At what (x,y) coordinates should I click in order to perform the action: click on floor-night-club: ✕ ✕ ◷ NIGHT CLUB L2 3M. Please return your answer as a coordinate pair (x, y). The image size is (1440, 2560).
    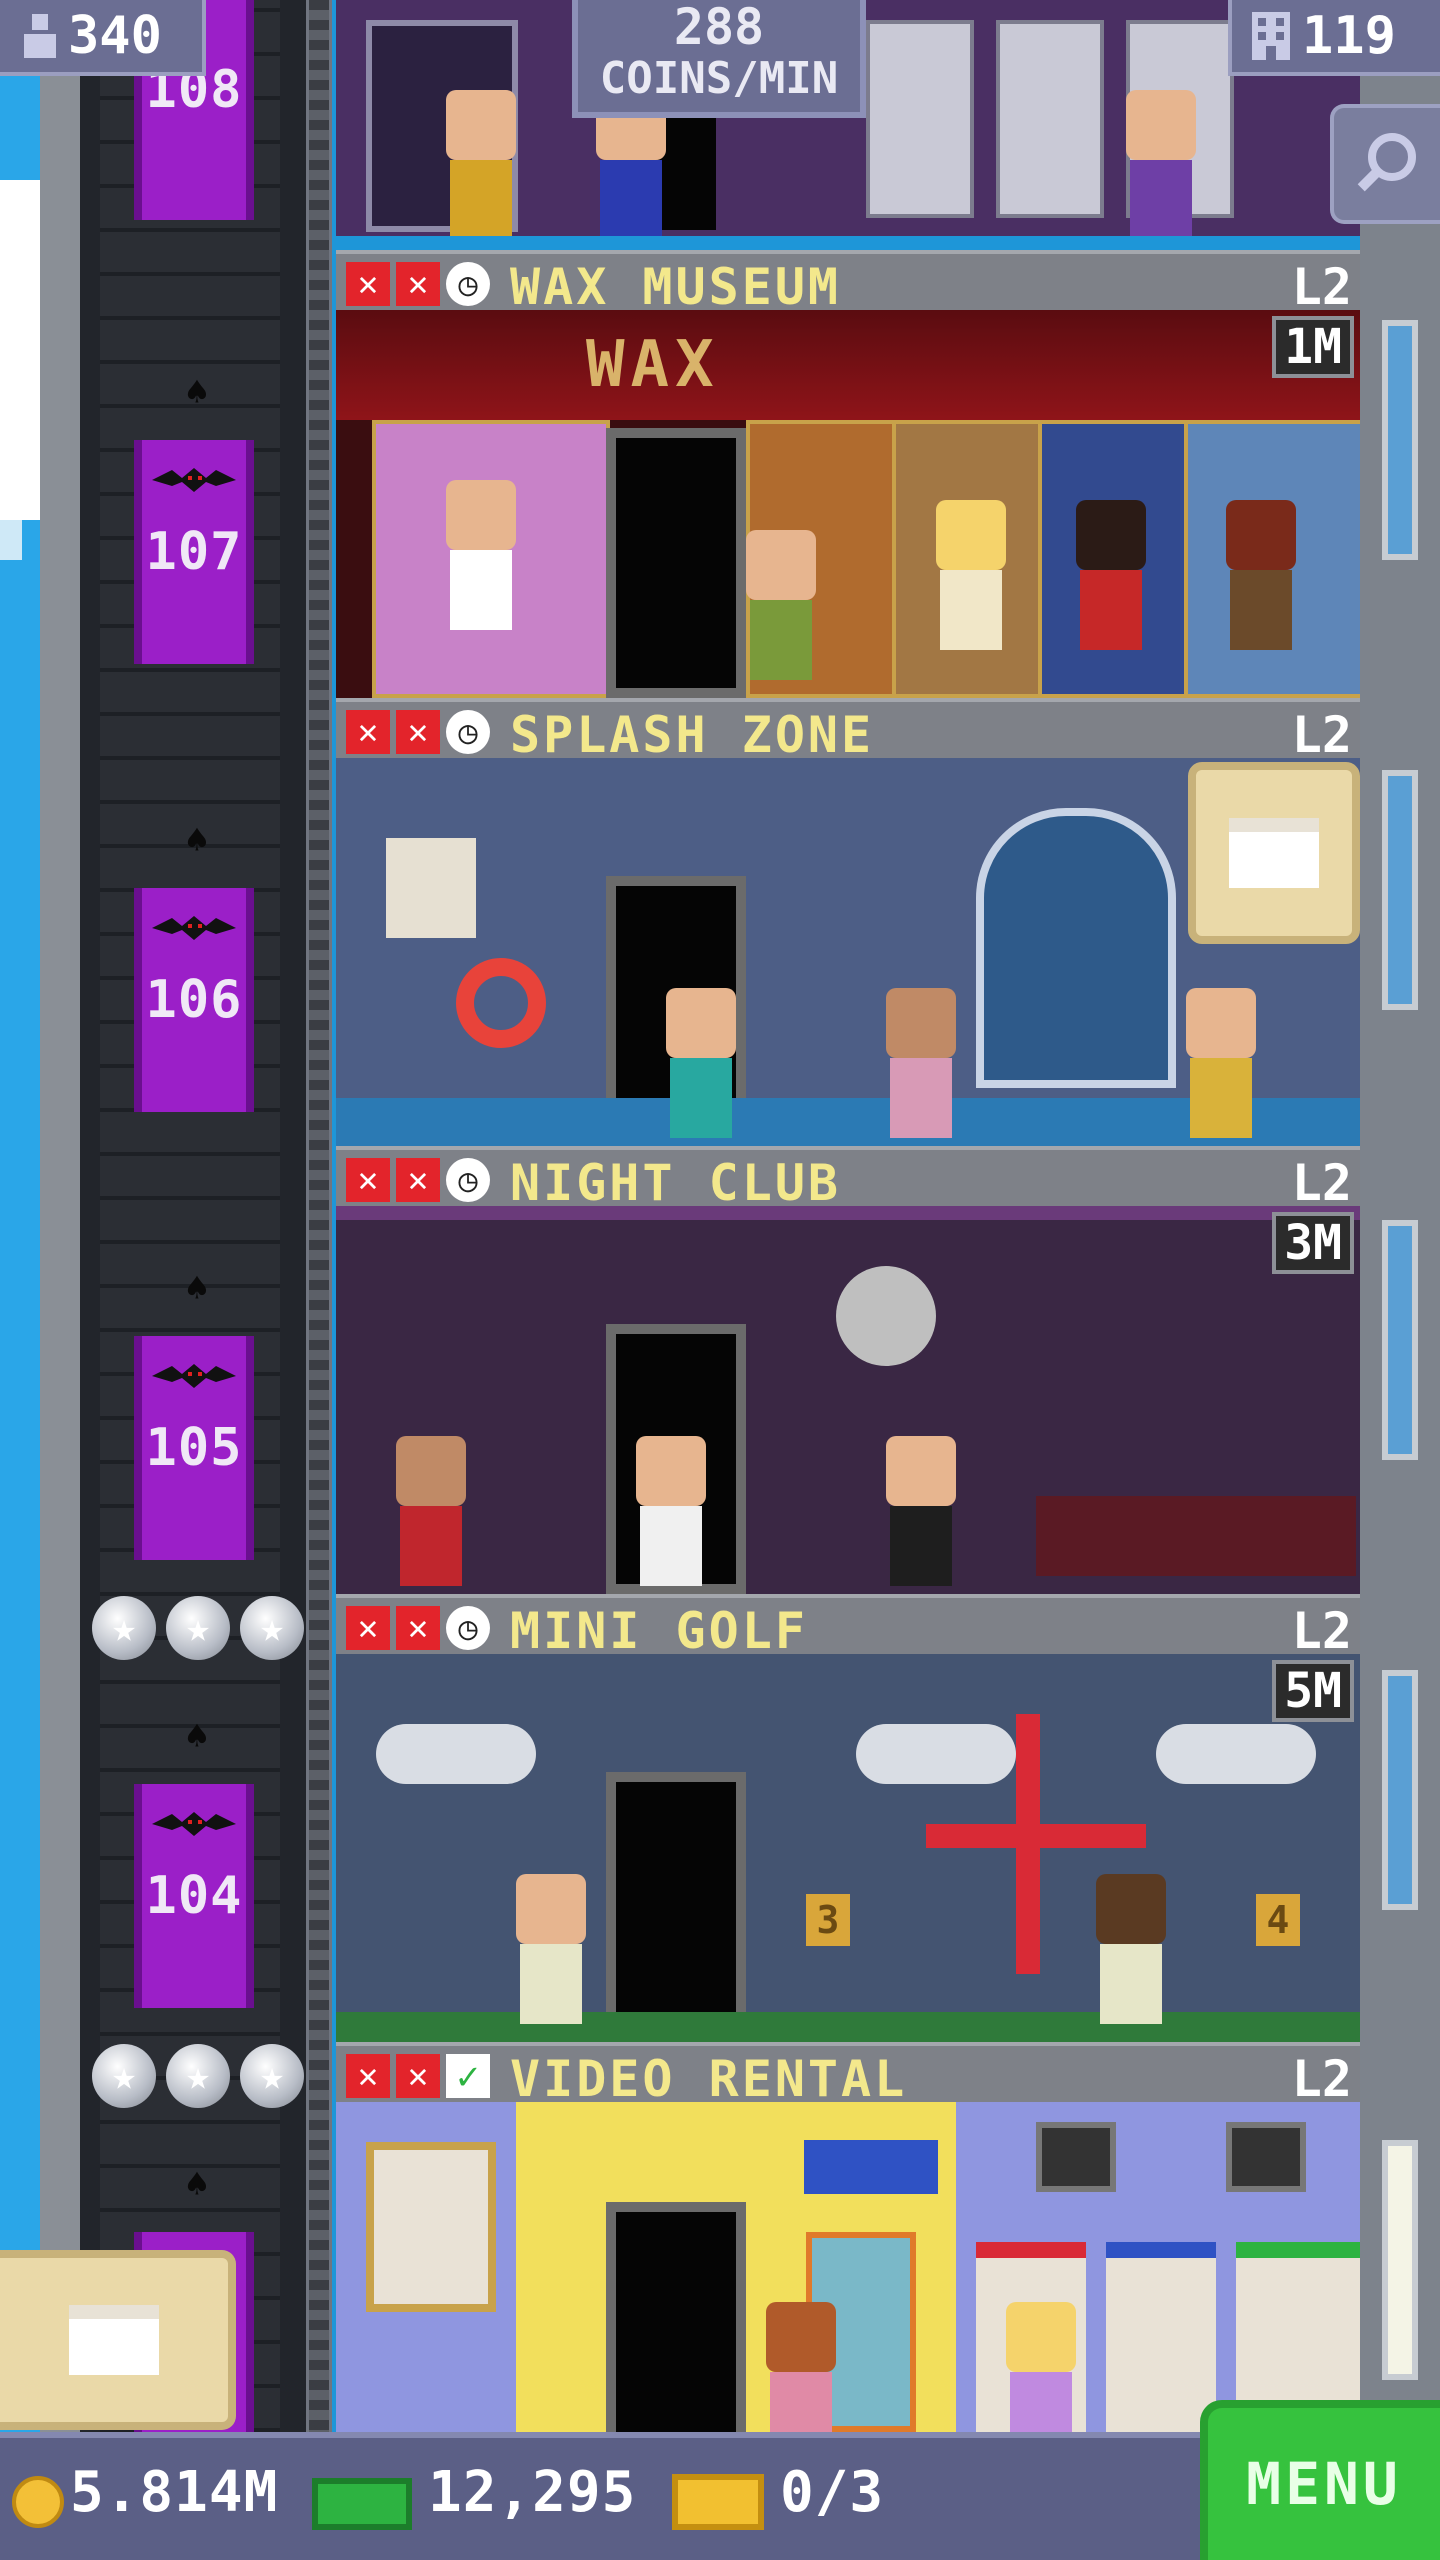
    Looking at the image, I should click on (848, 1370).